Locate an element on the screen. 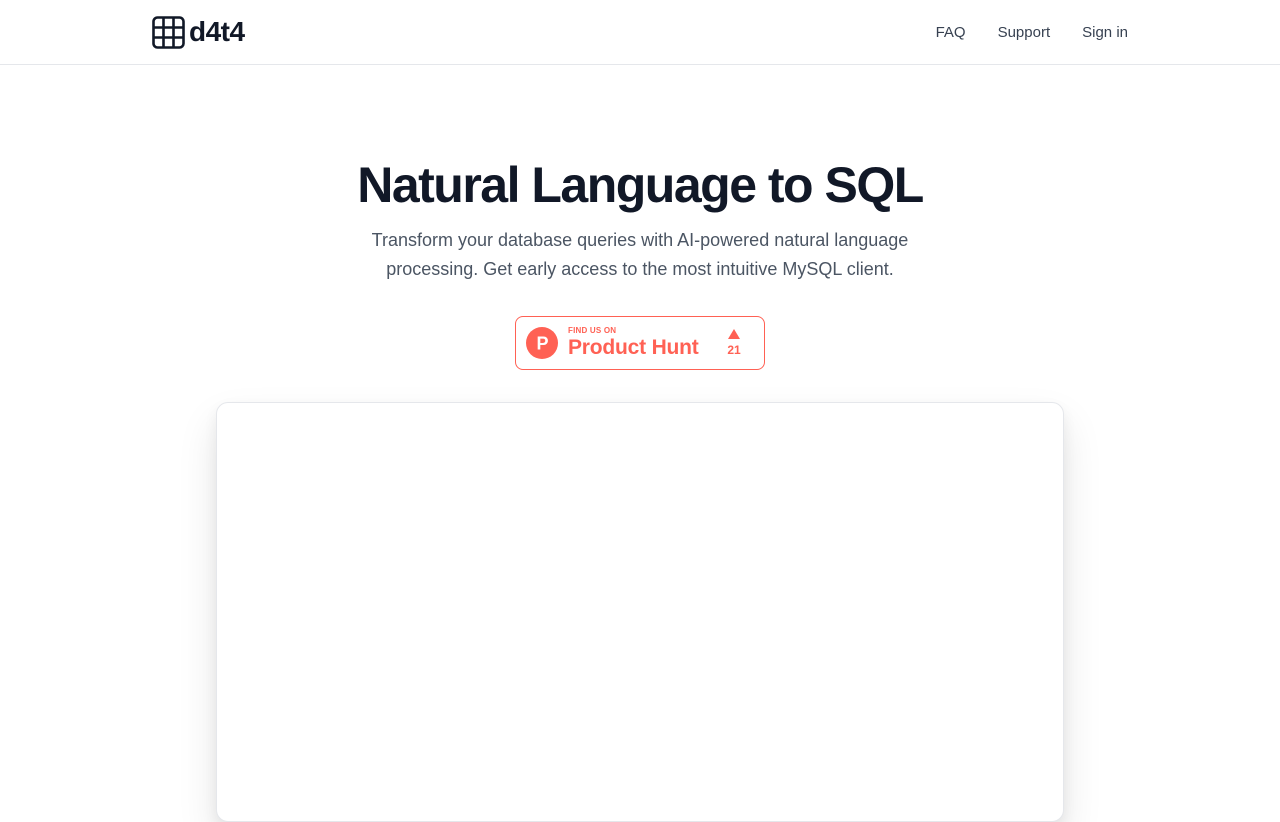 The image size is (1280, 822). top-navigation-bar: d4t4 FAQ Support Sign in is located at coordinates (640, 32).